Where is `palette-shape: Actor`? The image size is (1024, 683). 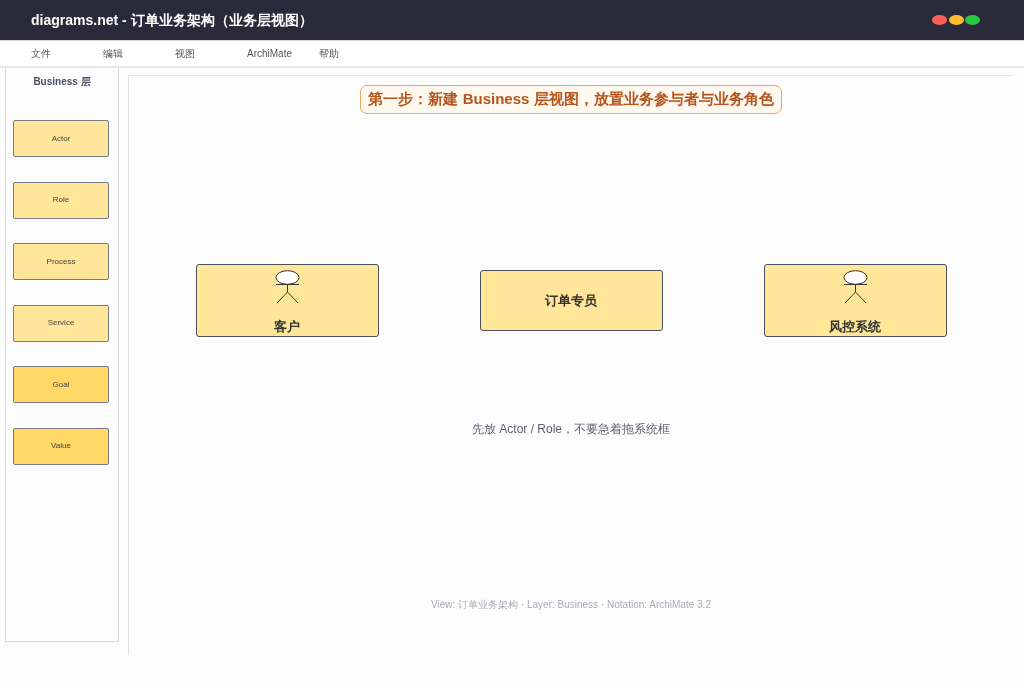
palette-shape: Actor is located at coordinates (61, 138).